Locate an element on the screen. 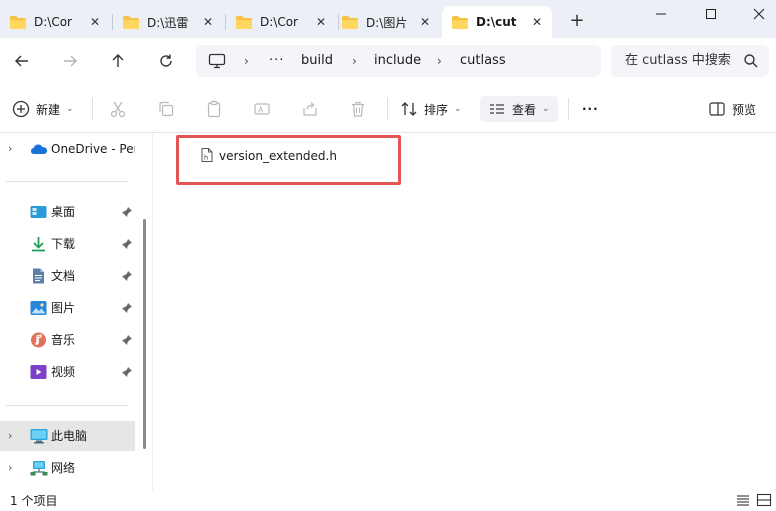 The image size is (776, 511). breadcrumb-build: build is located at coordinates (317, 61).